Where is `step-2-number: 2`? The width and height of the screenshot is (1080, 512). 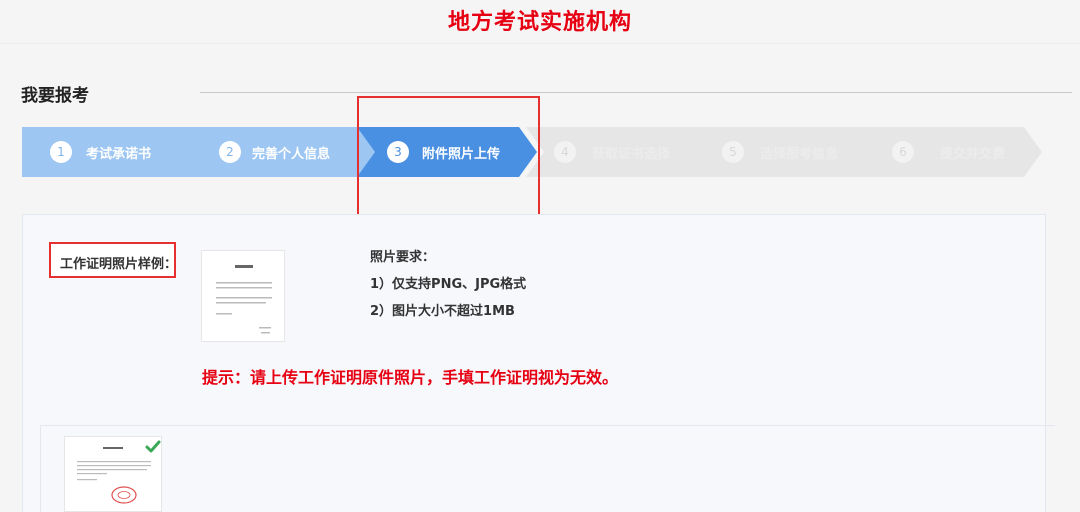
step-2-number: 2 is located at coordinates (230, 152).